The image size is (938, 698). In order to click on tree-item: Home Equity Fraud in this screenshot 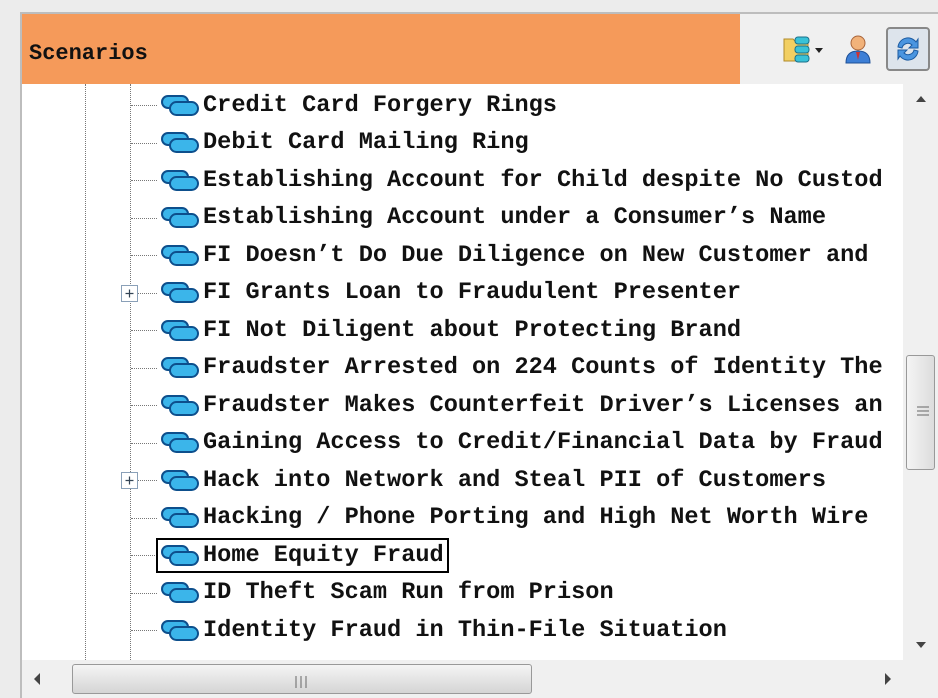, I will do `click(302, 555)`.